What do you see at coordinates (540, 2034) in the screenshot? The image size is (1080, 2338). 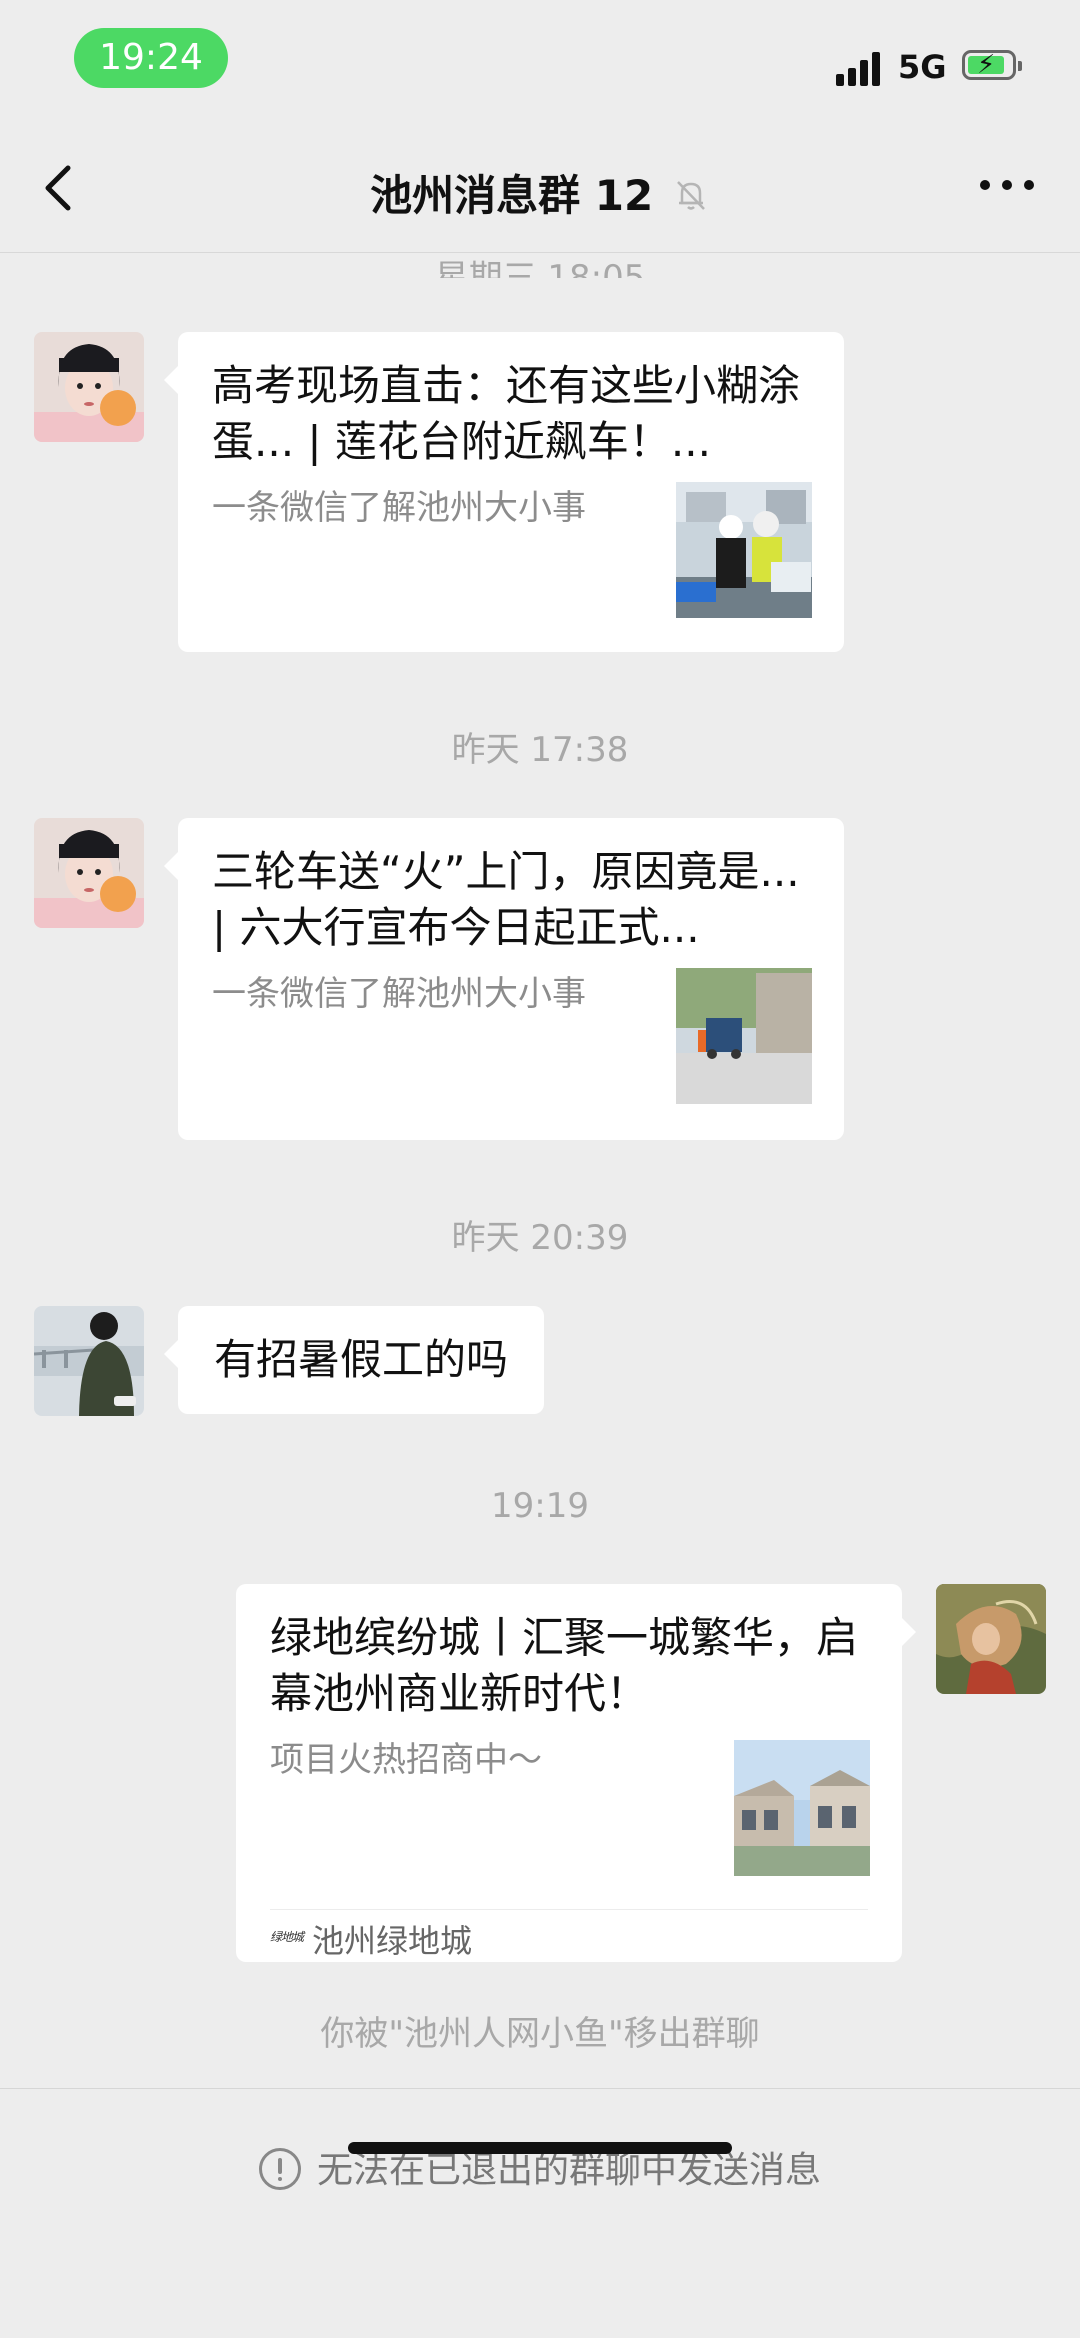 I see `system-message: 你被"池州人网小鱼"移出群聊` at bounding box center [540, 2034].